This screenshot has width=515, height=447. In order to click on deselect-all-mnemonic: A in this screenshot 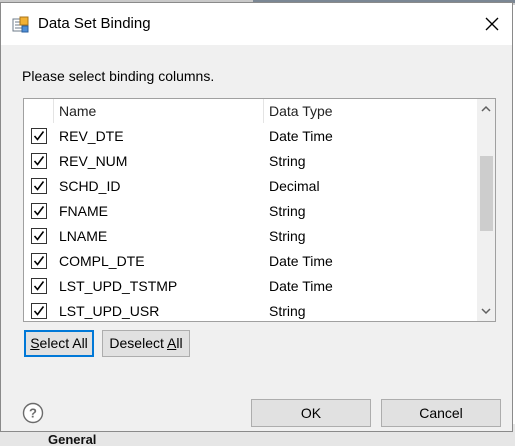, I will do `click(172, 343)`.